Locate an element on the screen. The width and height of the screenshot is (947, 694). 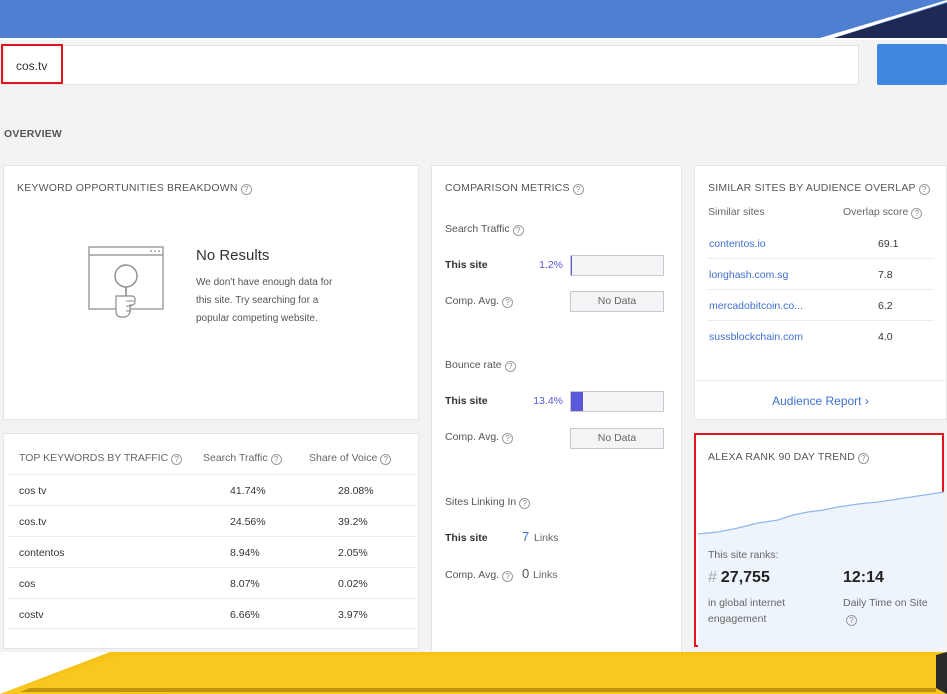
similar-site-link: contentos.io is located at coordinates (737, 244).